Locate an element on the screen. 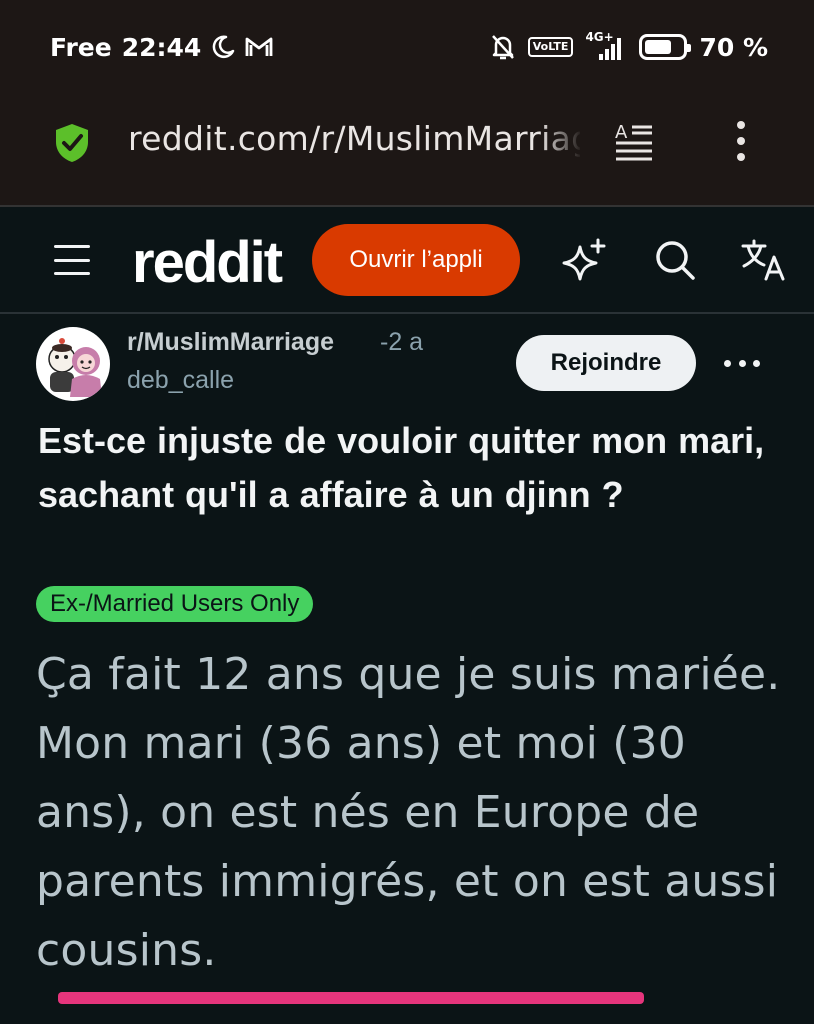 The image size is (814, 1024). signal-group: 4G+ is located at coordinates (606, 46).